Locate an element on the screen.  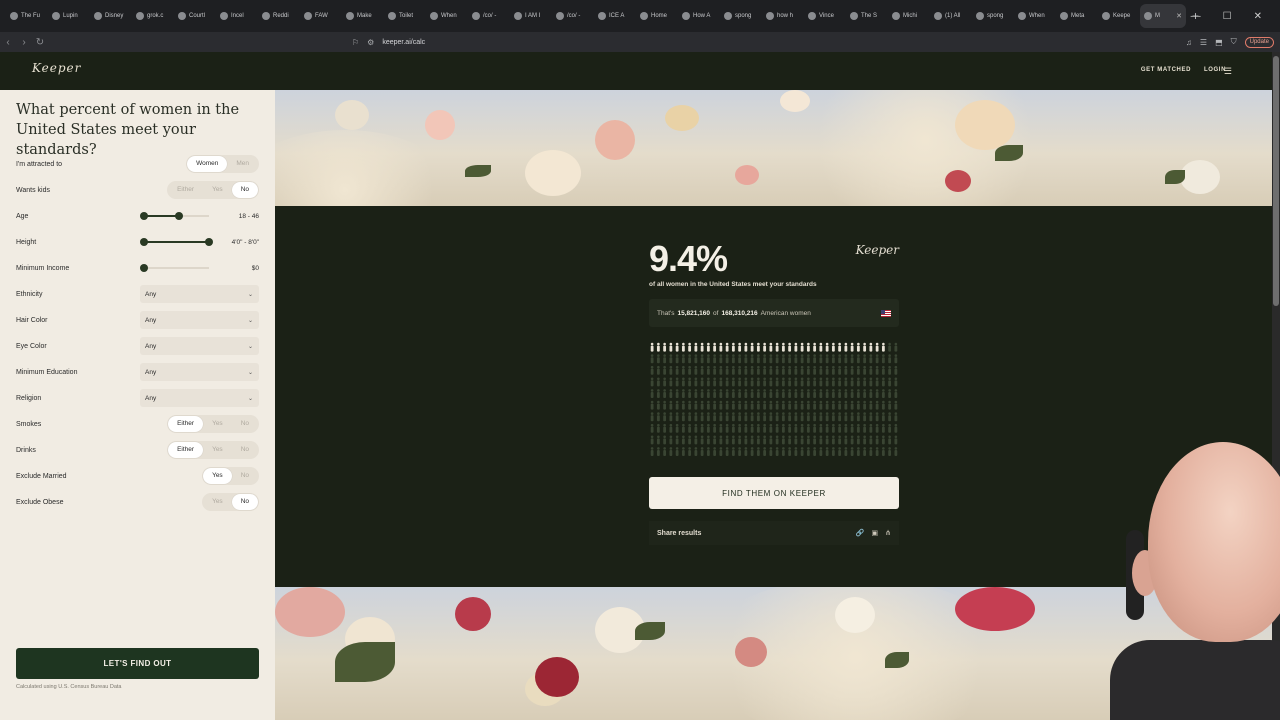
browser-tab: grok.c is located at coordinates (153, 16).